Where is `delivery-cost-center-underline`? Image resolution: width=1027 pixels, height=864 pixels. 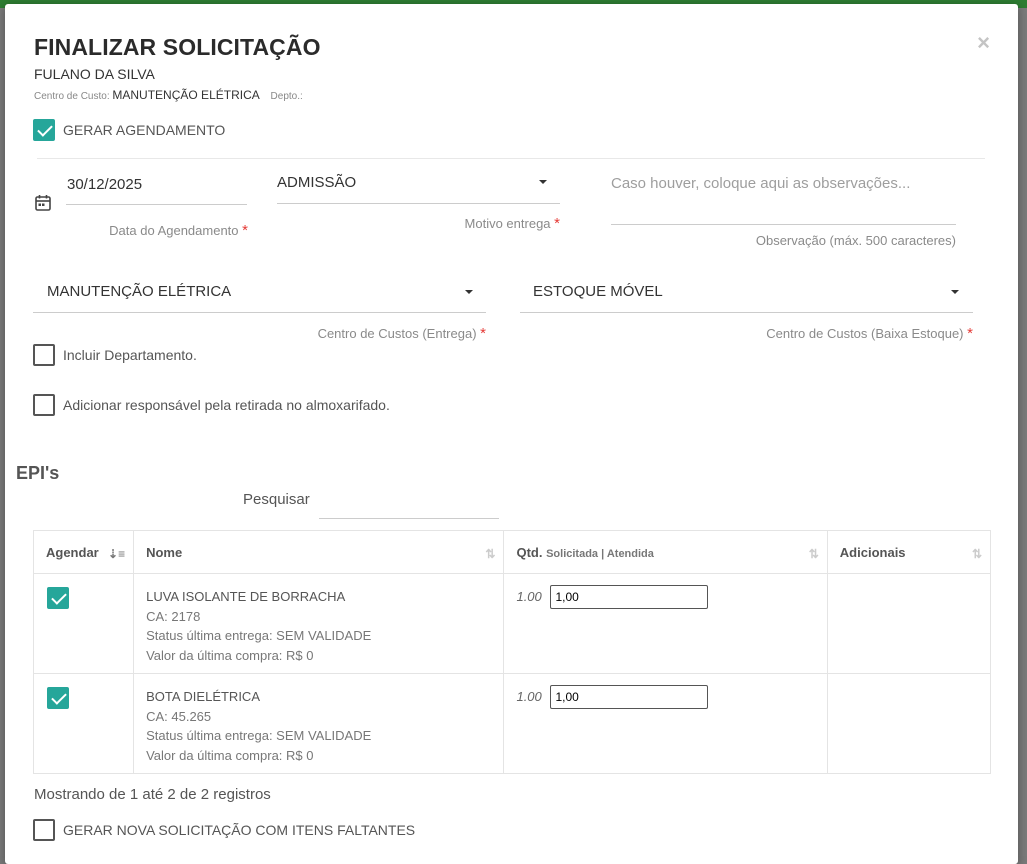 delivery-cost-center-underline is located at coordinates (259, 312).